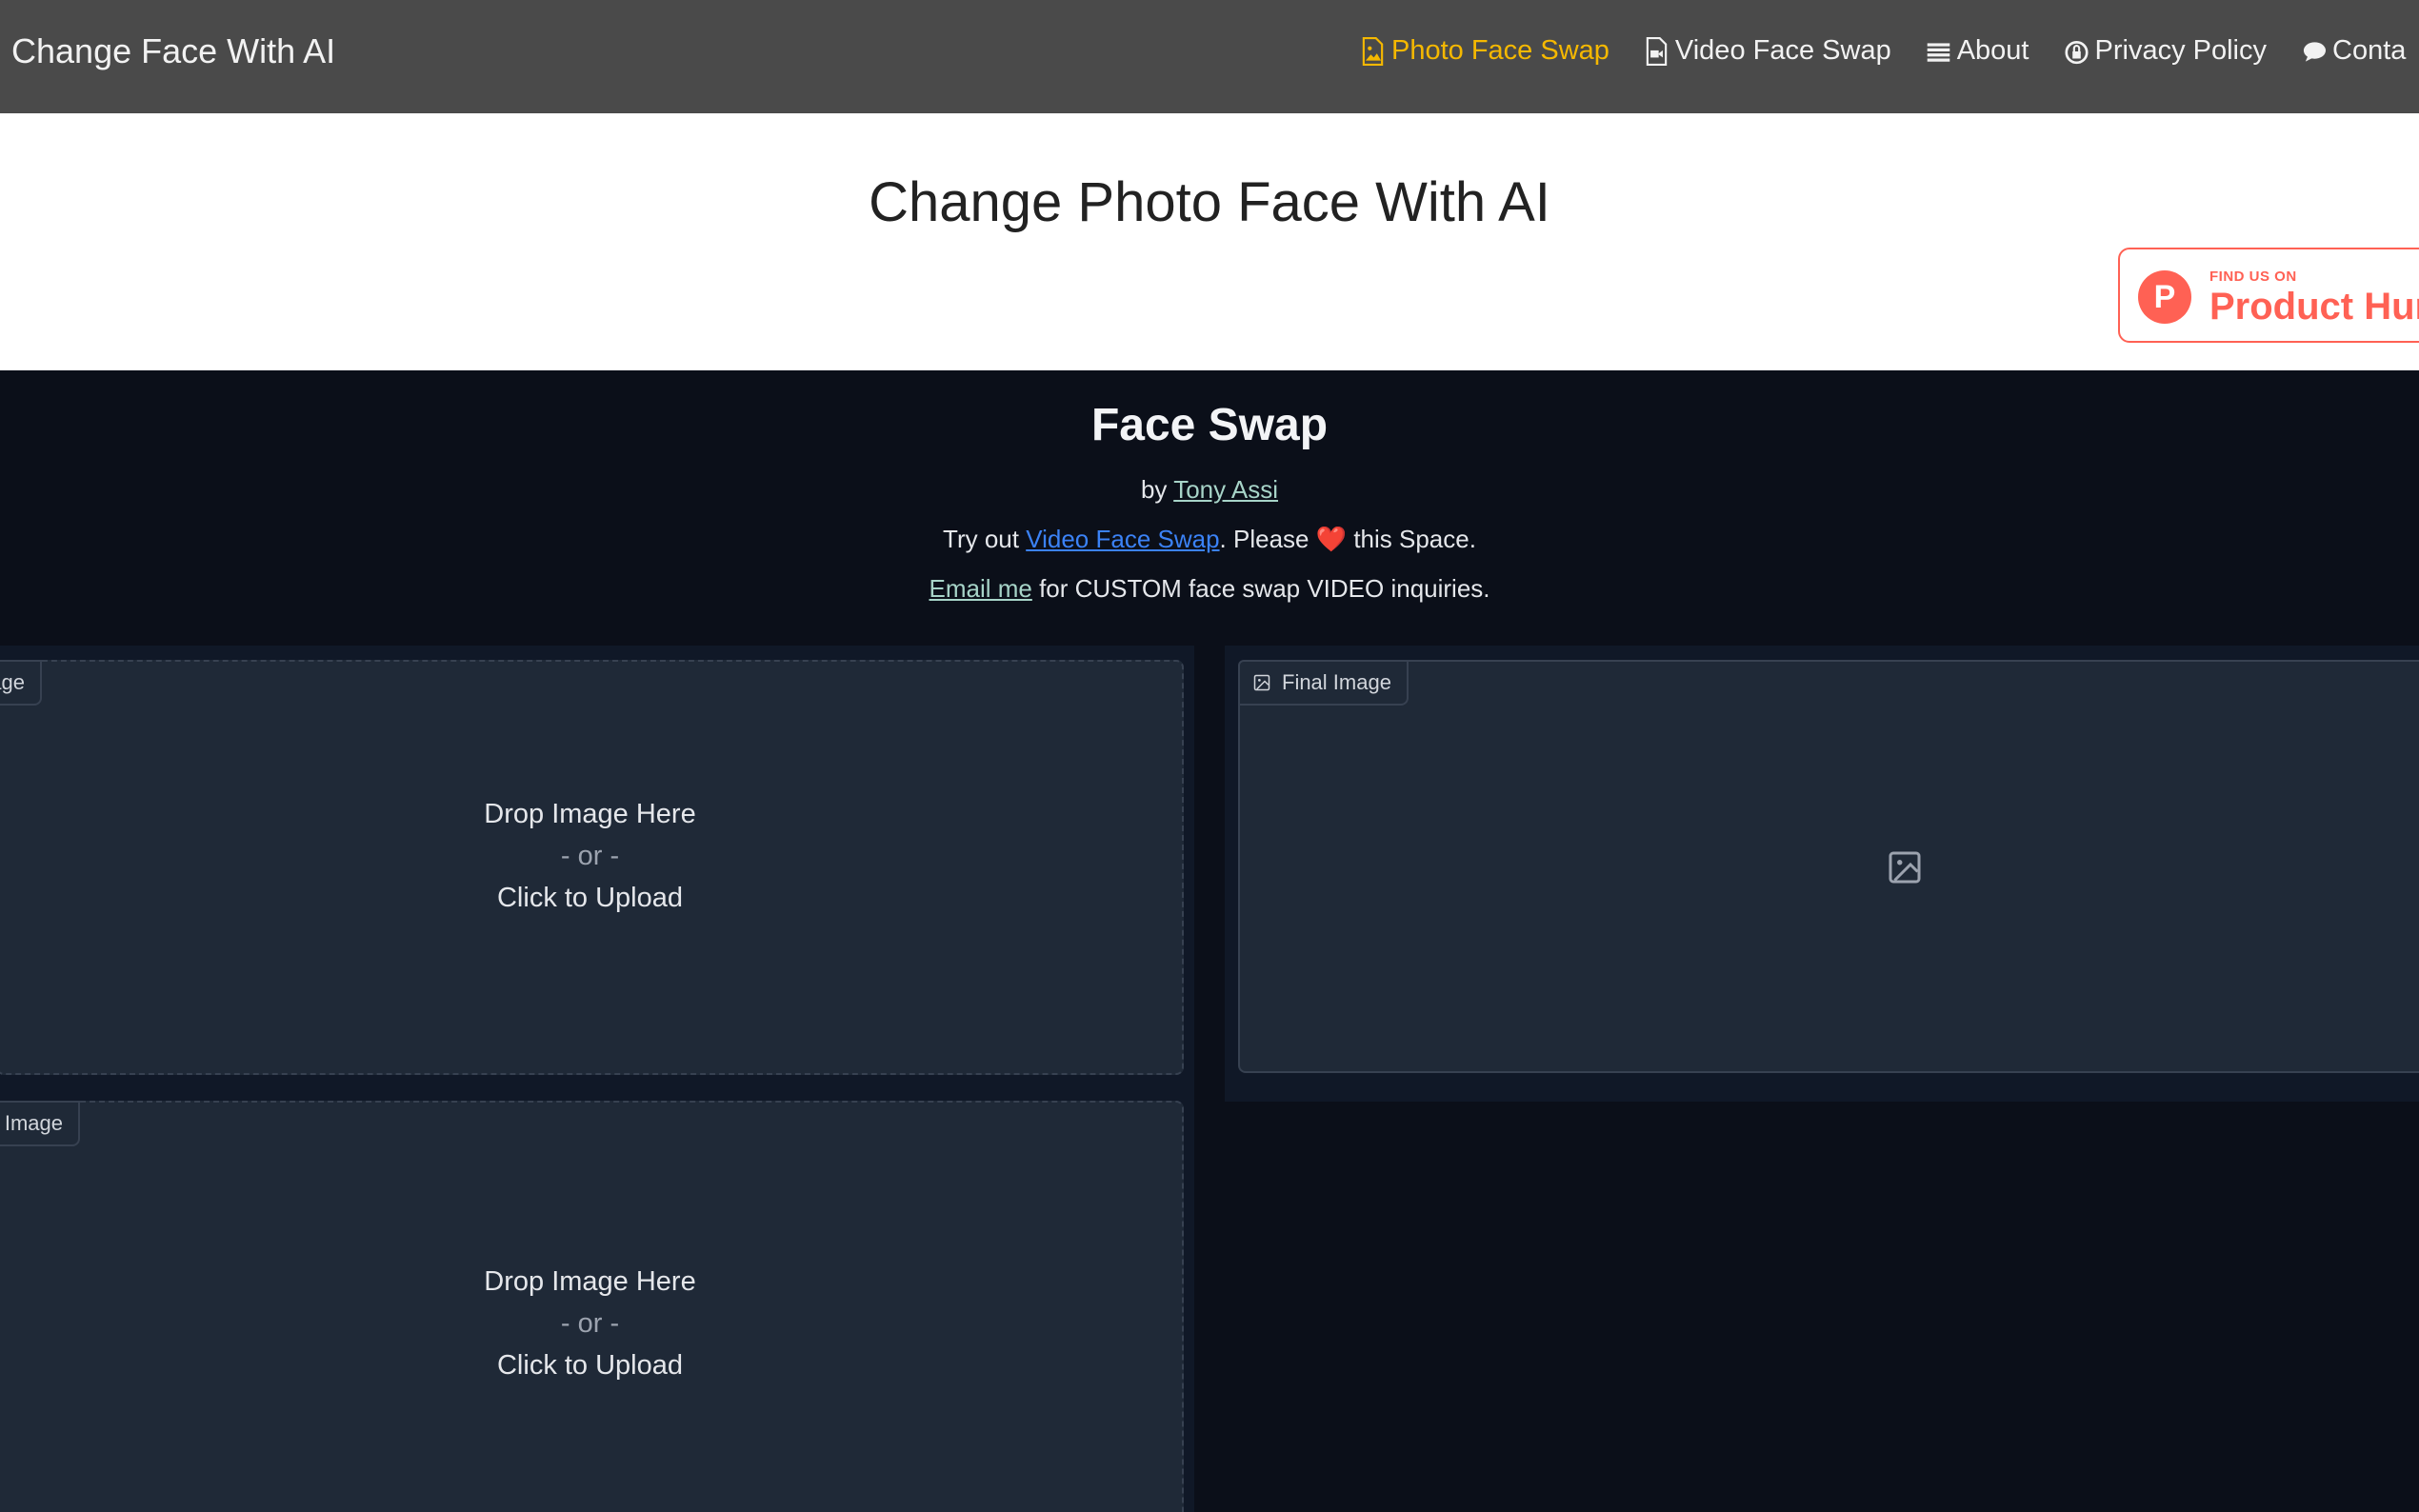  Describe the element at coordinates (1260, 588) in the screenshot. I see `contact-suffix: for CUSTOM face swap VIDEO inquiries.` at that location.